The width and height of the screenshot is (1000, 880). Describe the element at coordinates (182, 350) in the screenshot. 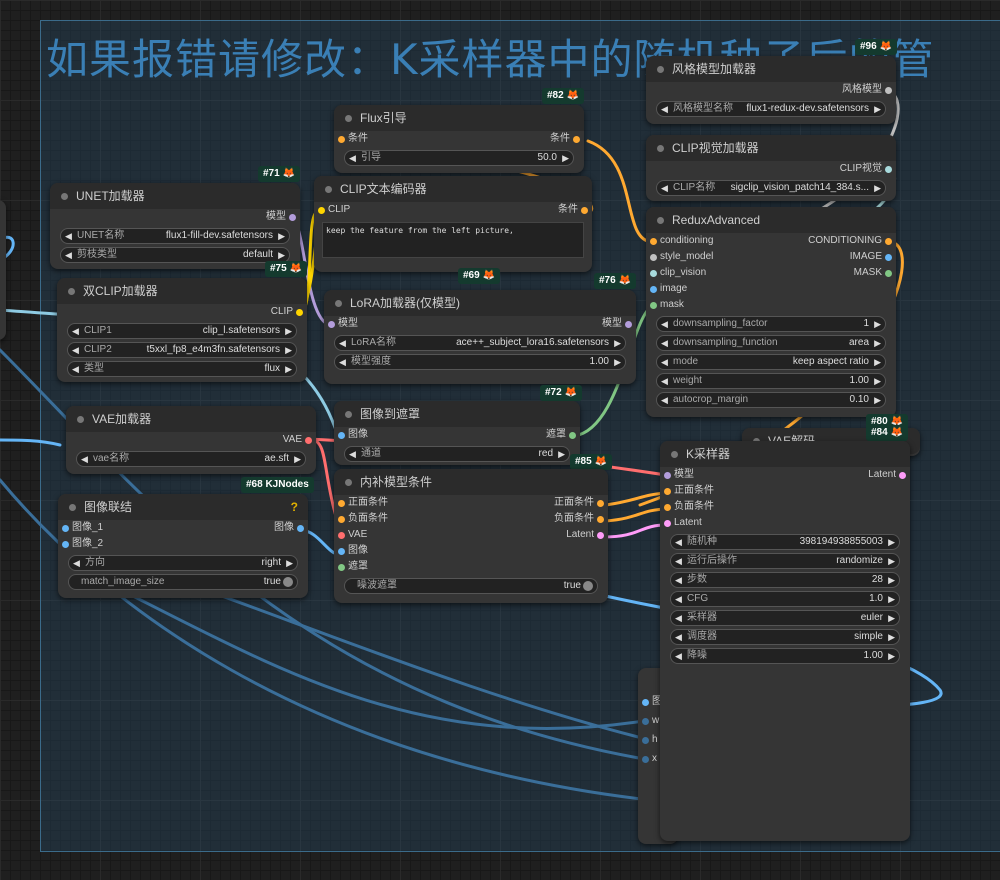

I see `clip2-combo: ◀ CLIP2 t5xxl_fp8_e4m3fn.safetensors ▶` at that location.